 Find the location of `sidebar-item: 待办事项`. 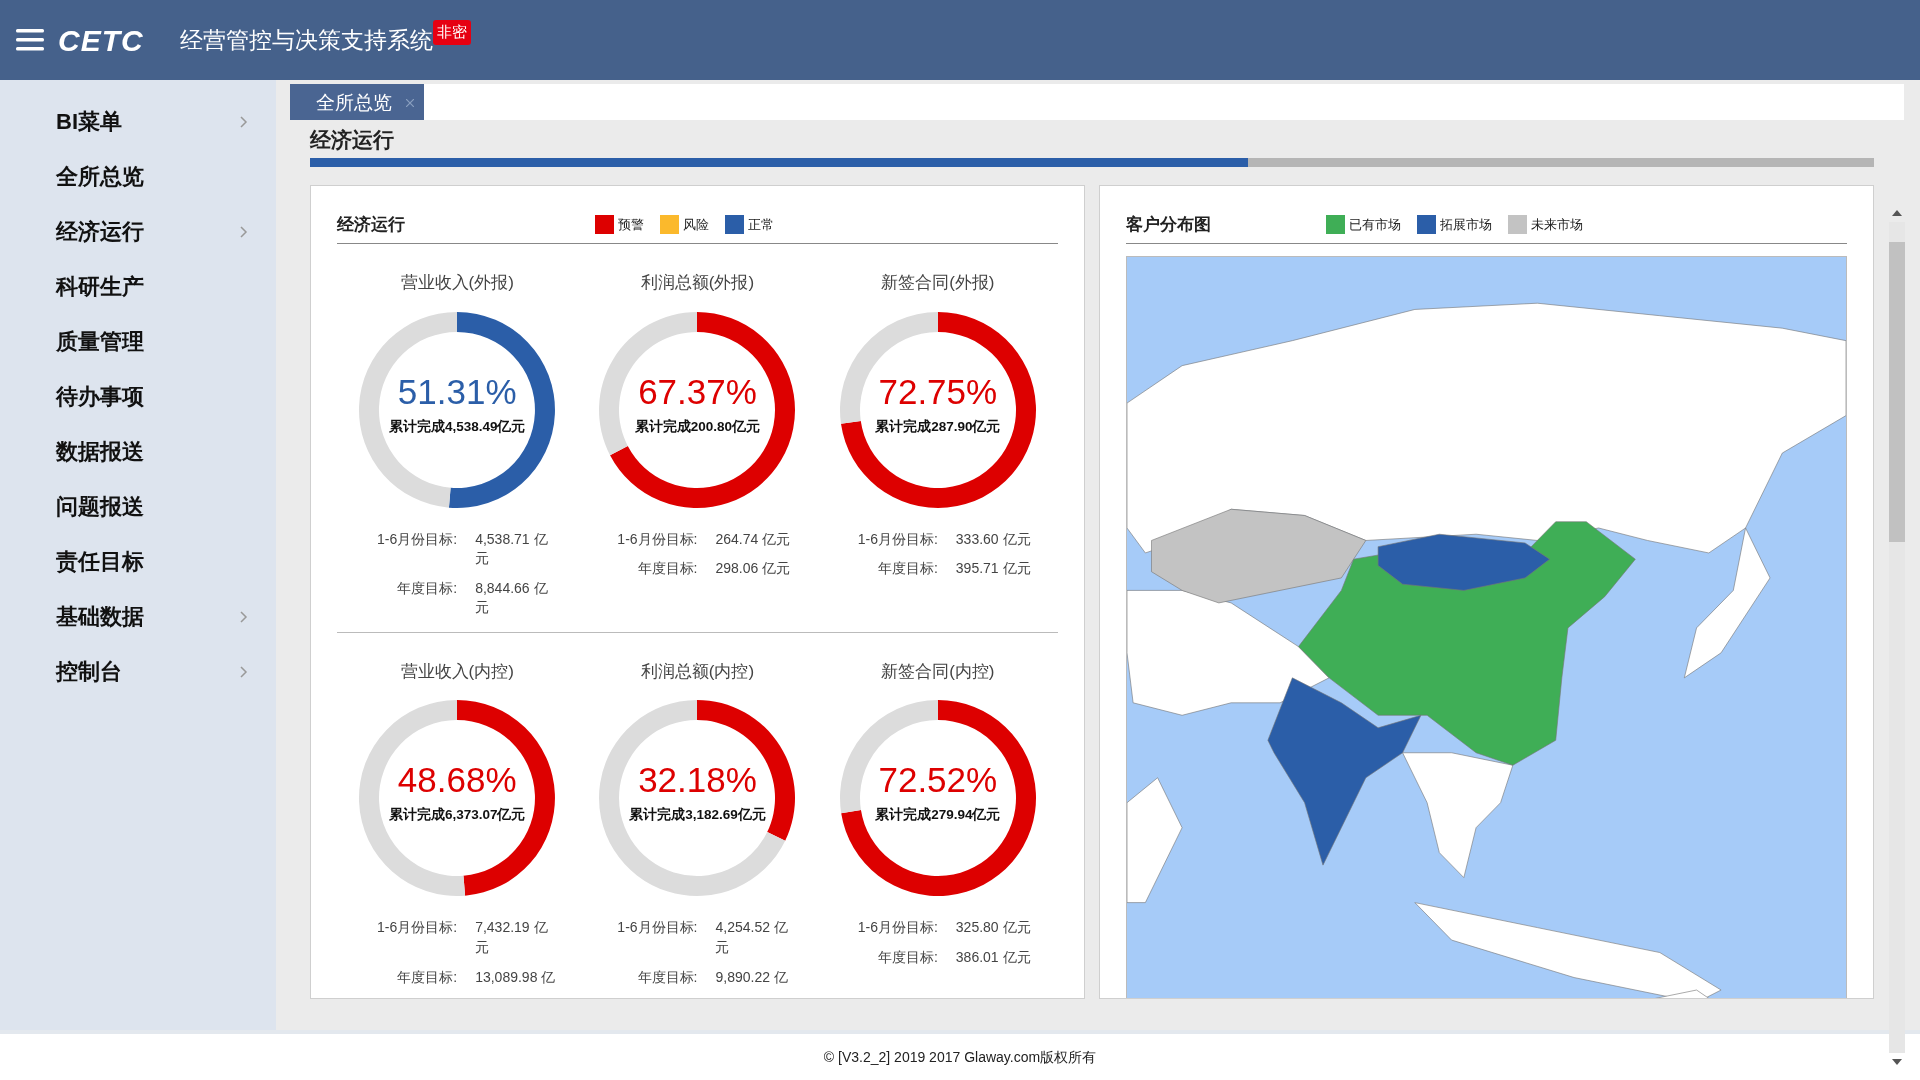

sidebar-item: 待办事项 is located at coordinates (138, 396).